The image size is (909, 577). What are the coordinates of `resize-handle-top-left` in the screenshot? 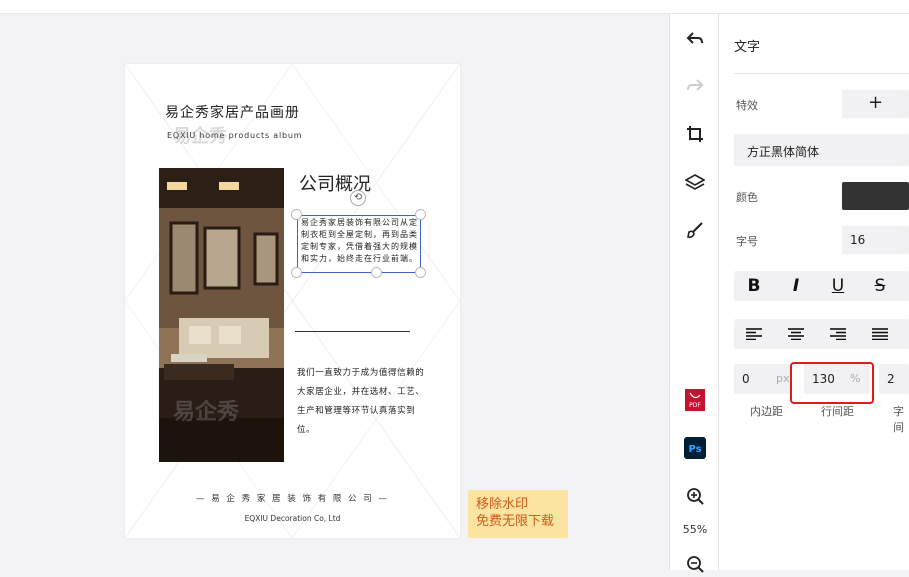 It's located at (296, 214).